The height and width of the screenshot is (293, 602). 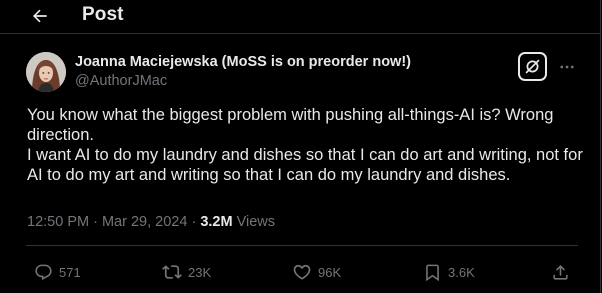 I want to click on like-count: 96K, so click(x=330, y=272).